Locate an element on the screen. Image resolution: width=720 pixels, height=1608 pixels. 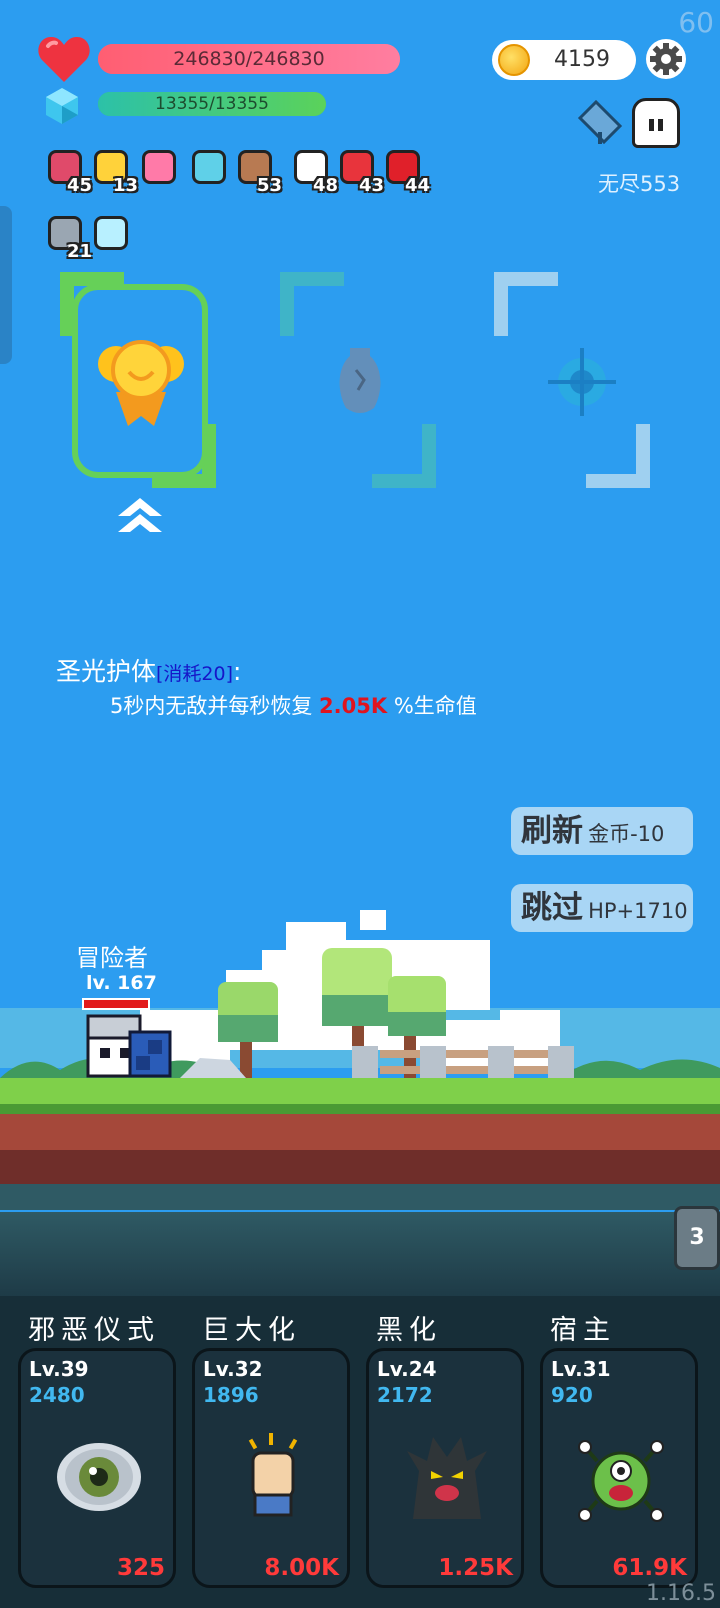
player-level: lv. 167 is located at coordinates (121, 983).